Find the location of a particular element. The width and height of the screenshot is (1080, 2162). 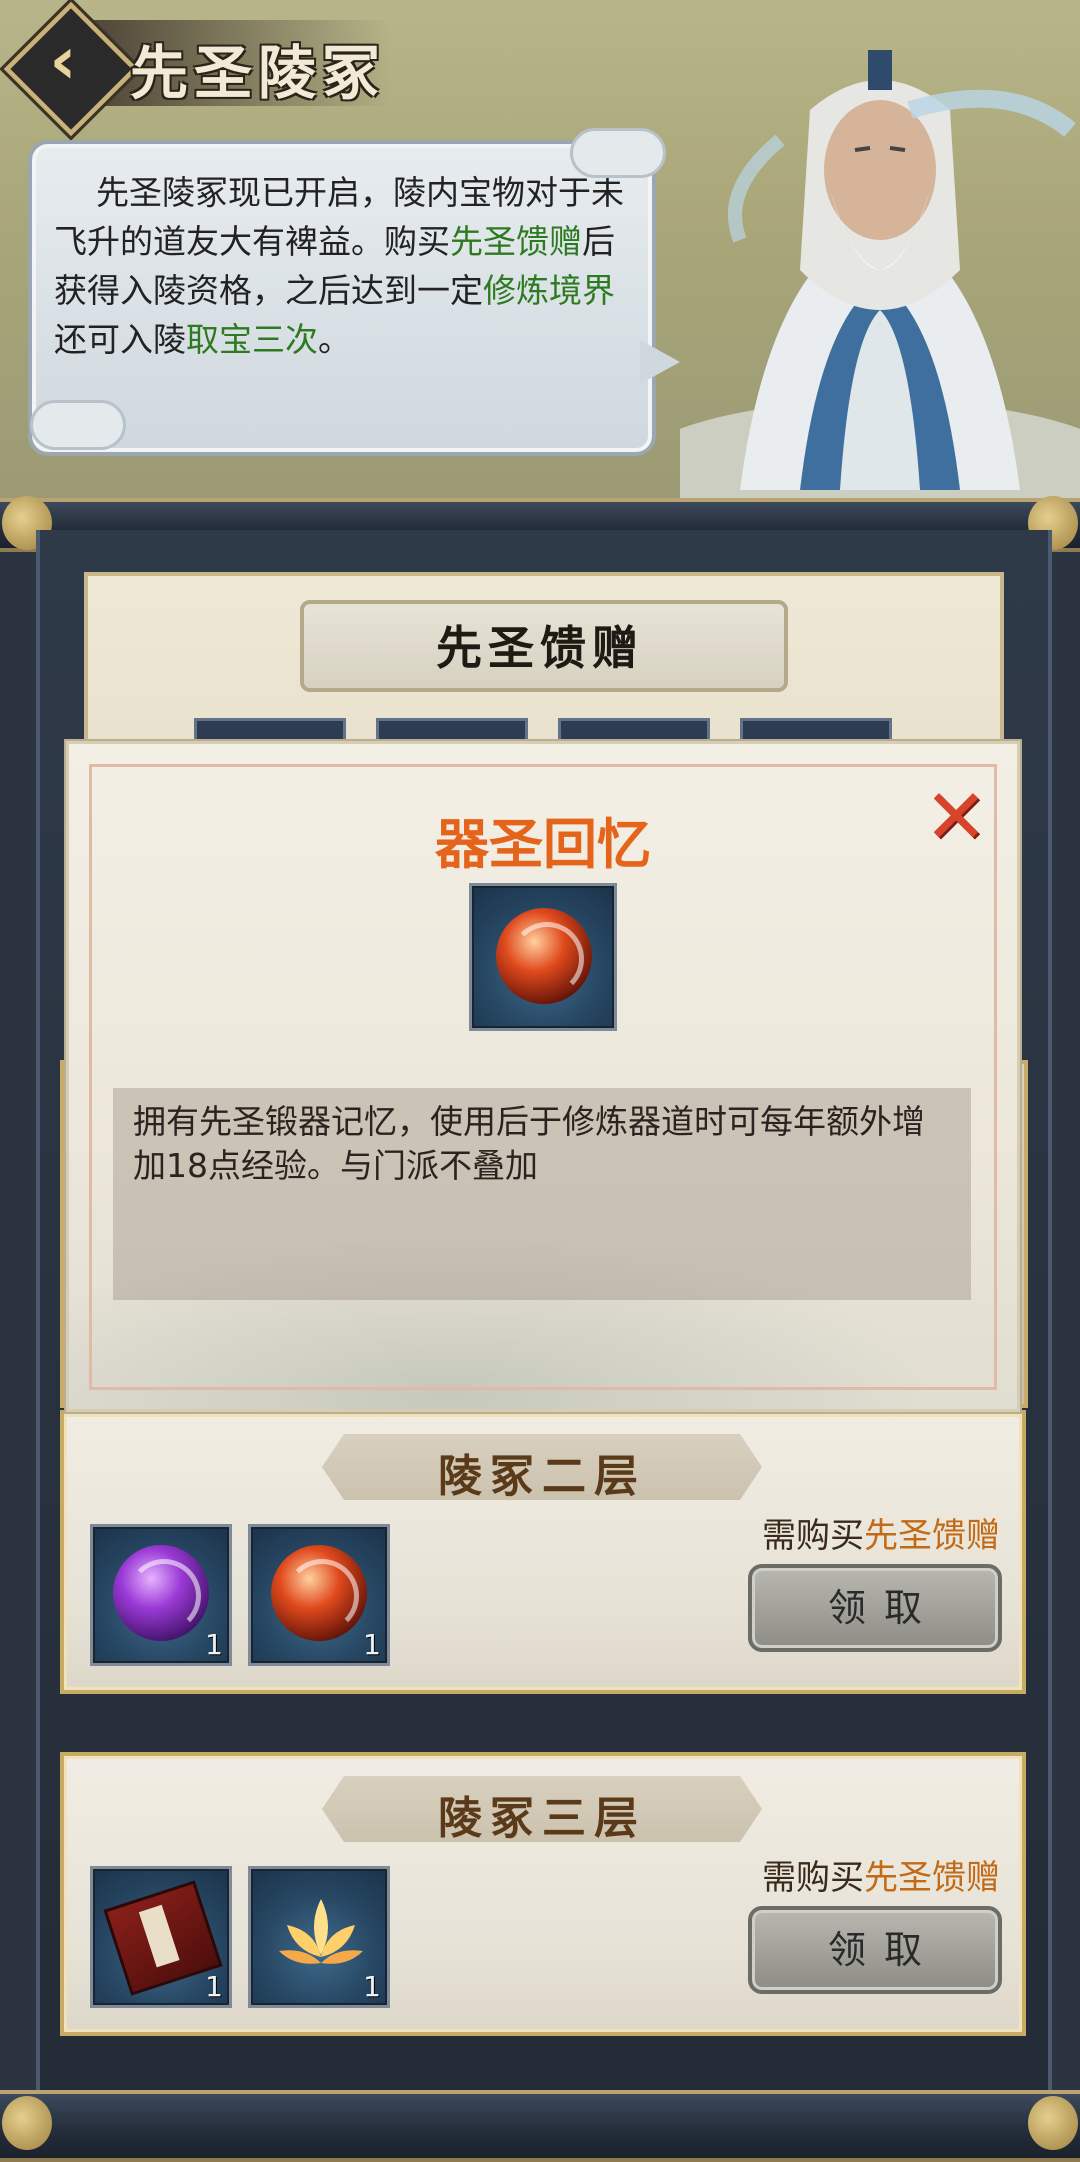

floor-card-3: 陵冢三层 1 1 需购买先圣馈赠 领取 is located at coordinates (543, 1894).